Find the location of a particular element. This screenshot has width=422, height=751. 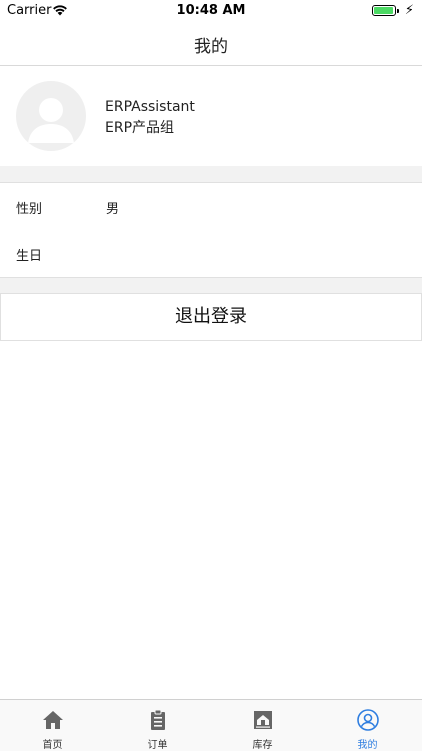

tab-inventory-label: 库存 is located at coordinates (262, 745).